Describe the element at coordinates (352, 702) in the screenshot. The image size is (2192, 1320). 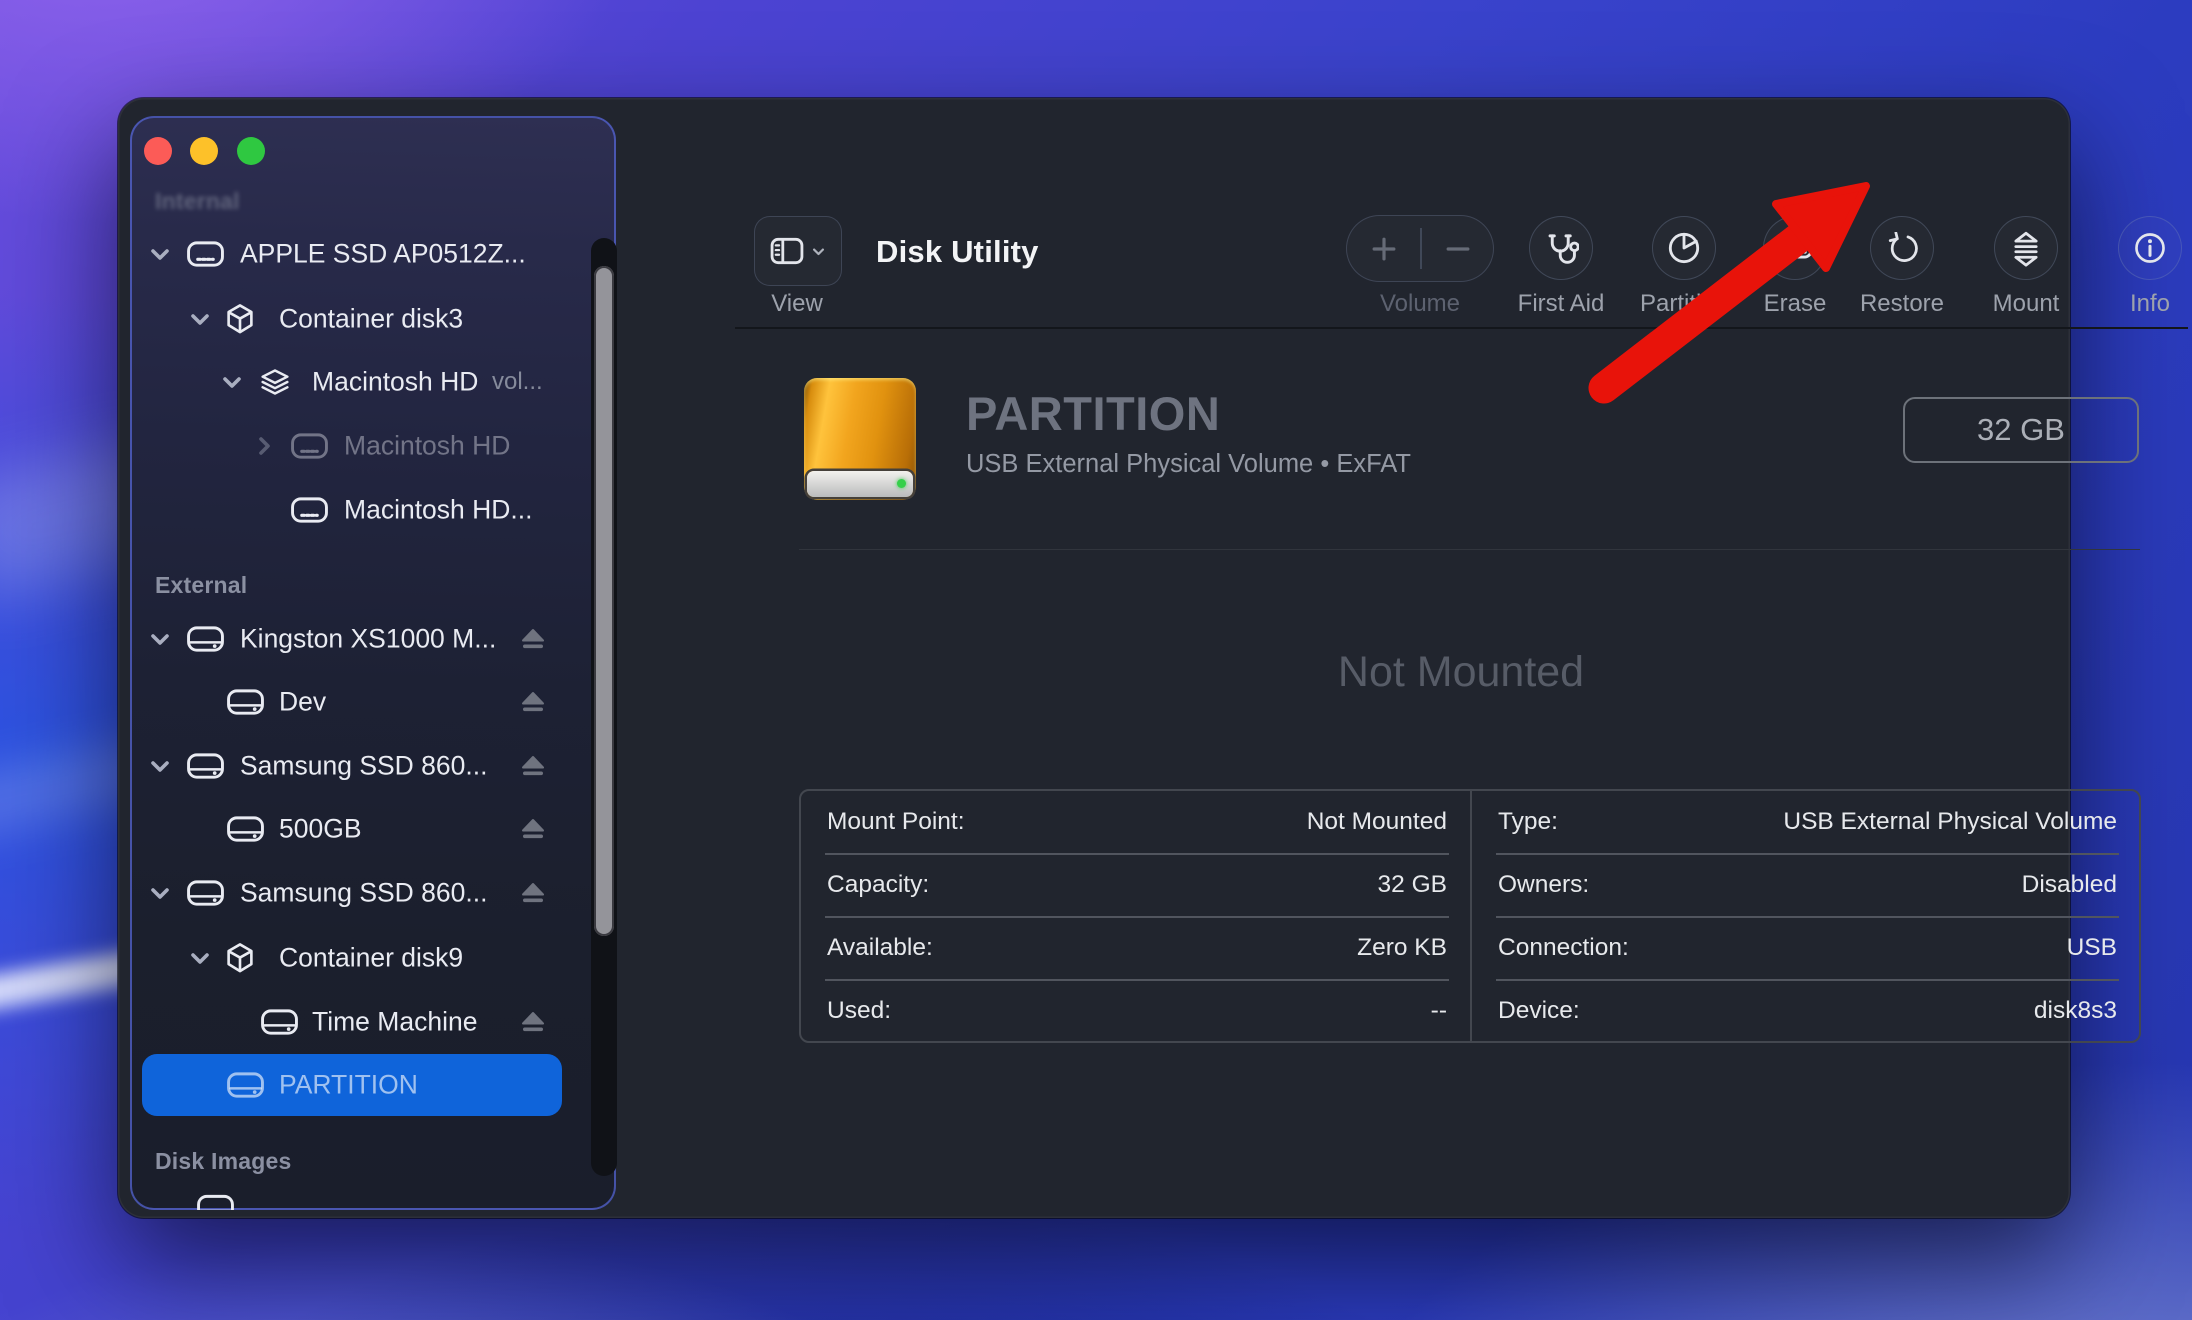
I see `sidebar-item-dev: Dev` at that location.